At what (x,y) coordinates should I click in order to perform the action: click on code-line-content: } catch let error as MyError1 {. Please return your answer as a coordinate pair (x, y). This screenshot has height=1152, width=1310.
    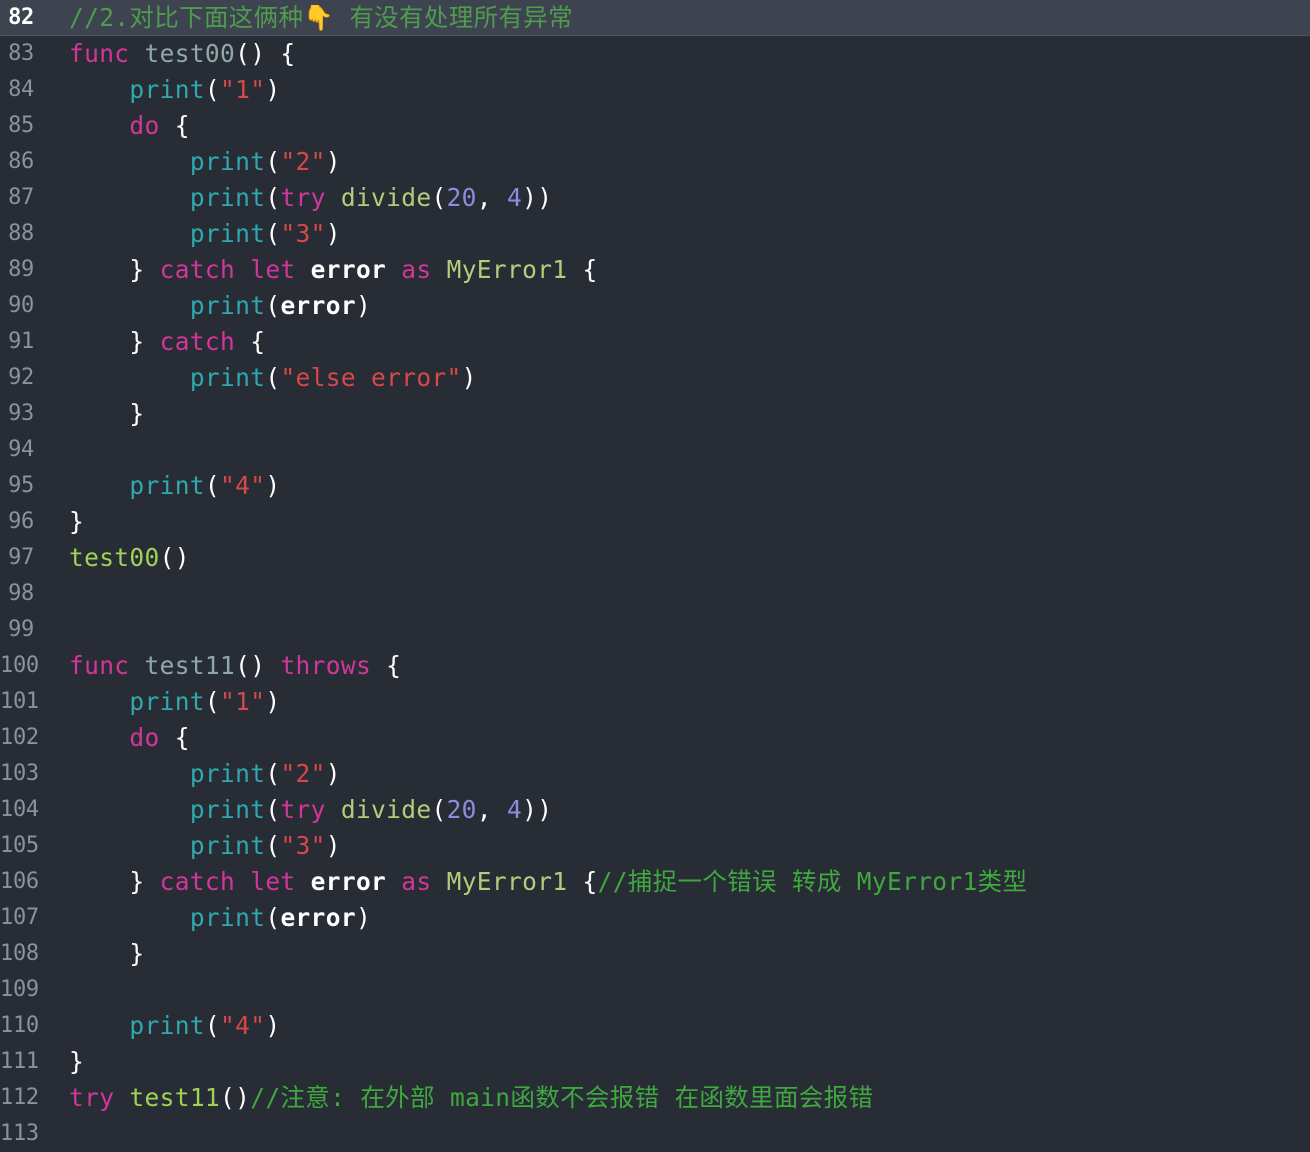
    Looking at the image, I should click on (678, 270).